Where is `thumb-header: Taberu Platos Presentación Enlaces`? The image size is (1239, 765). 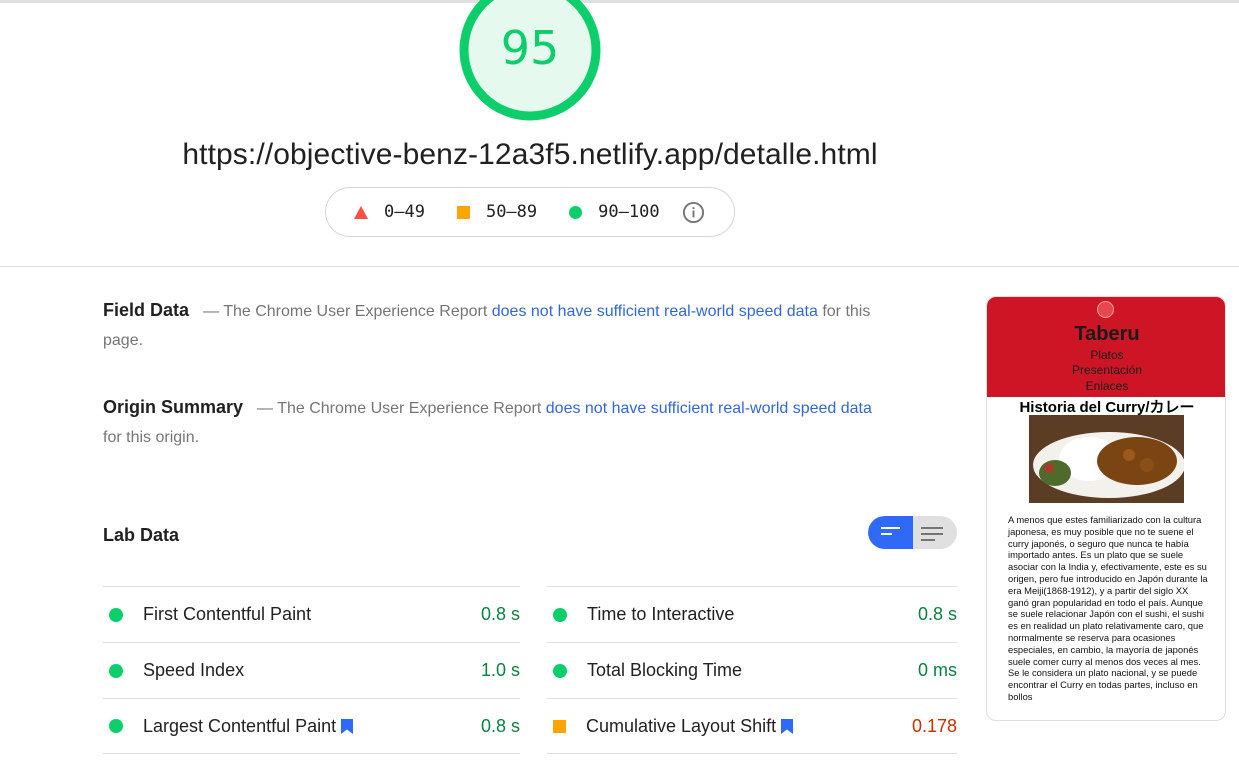
thumb-header: Taberu Platos Presentación Enlaces is located at coordinates (1106, 347).